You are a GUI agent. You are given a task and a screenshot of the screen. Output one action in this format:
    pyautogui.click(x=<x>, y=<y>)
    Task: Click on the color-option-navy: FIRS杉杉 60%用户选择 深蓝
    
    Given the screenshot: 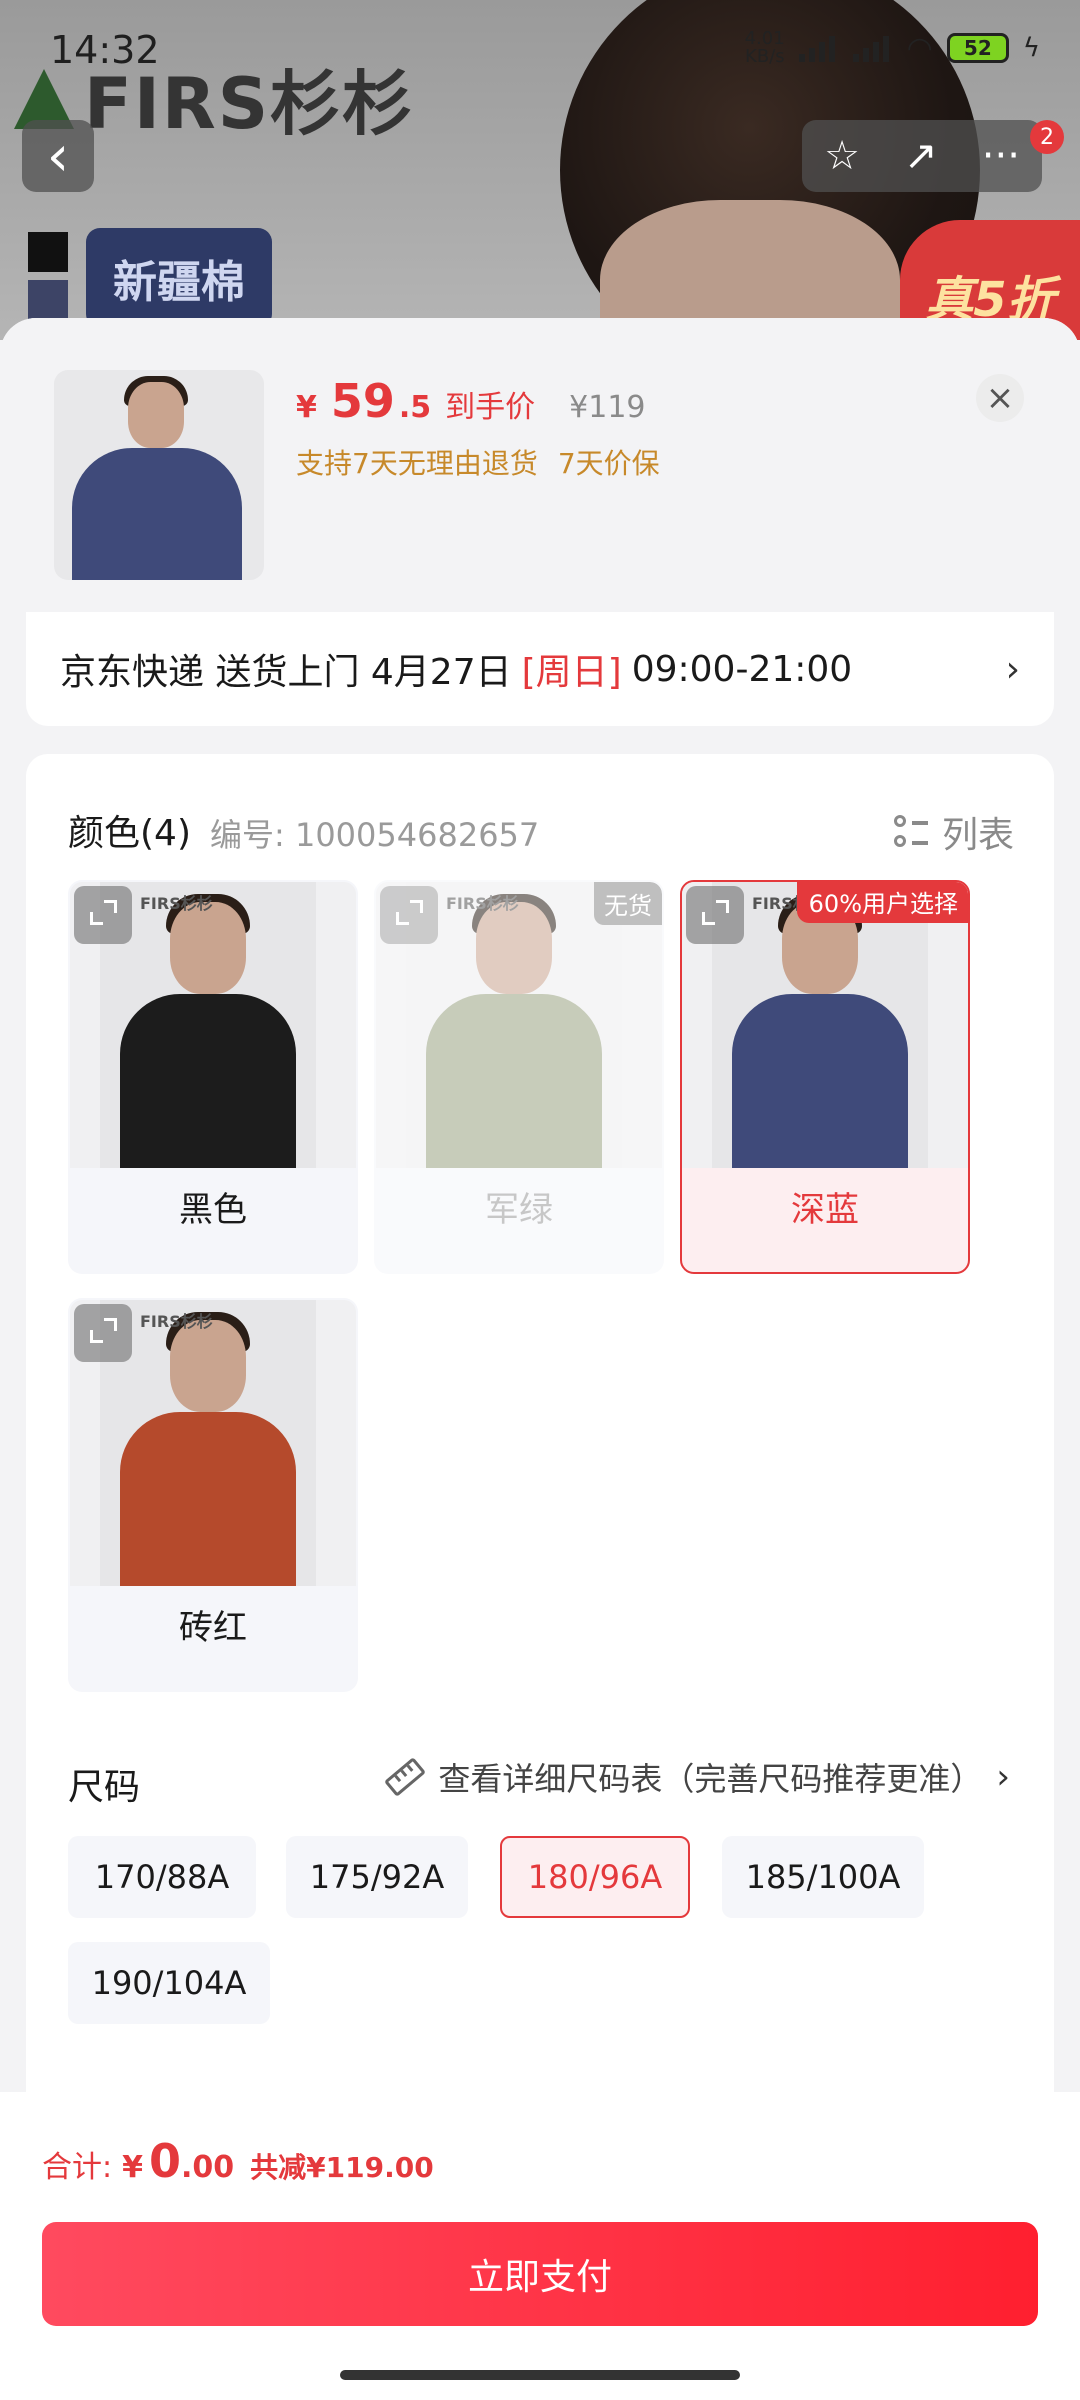 What is the action you would take?
    pyautogui.click(x=825, y=1077)
    